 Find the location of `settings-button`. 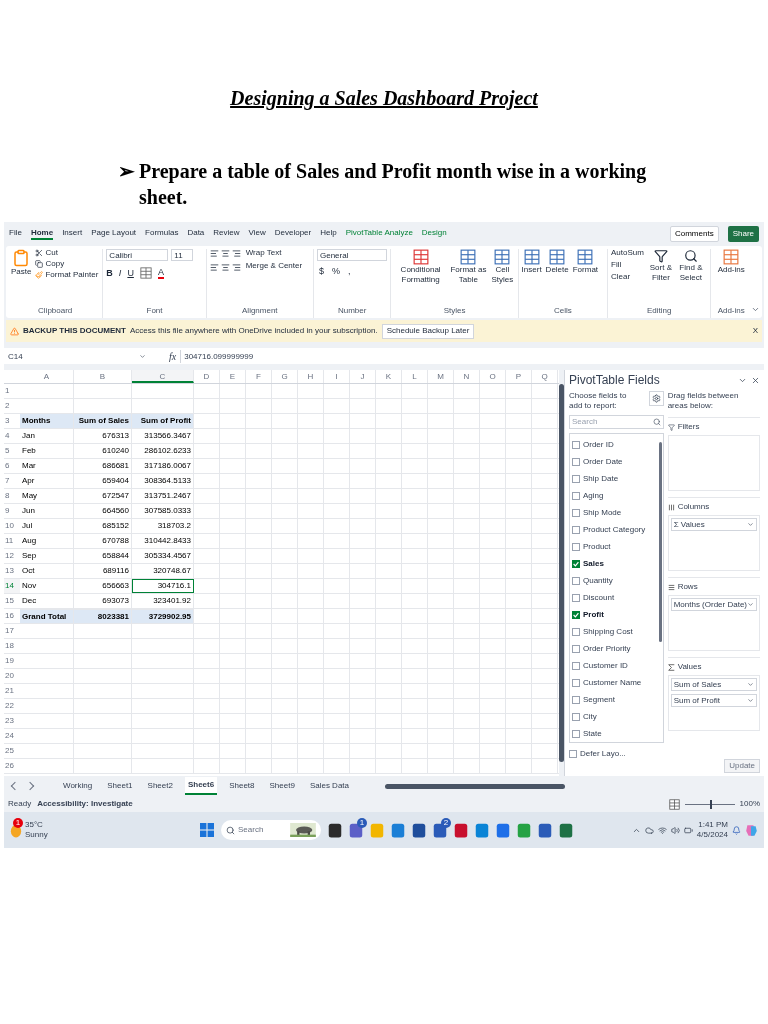

settings-button is located at coordinates (656, 398).